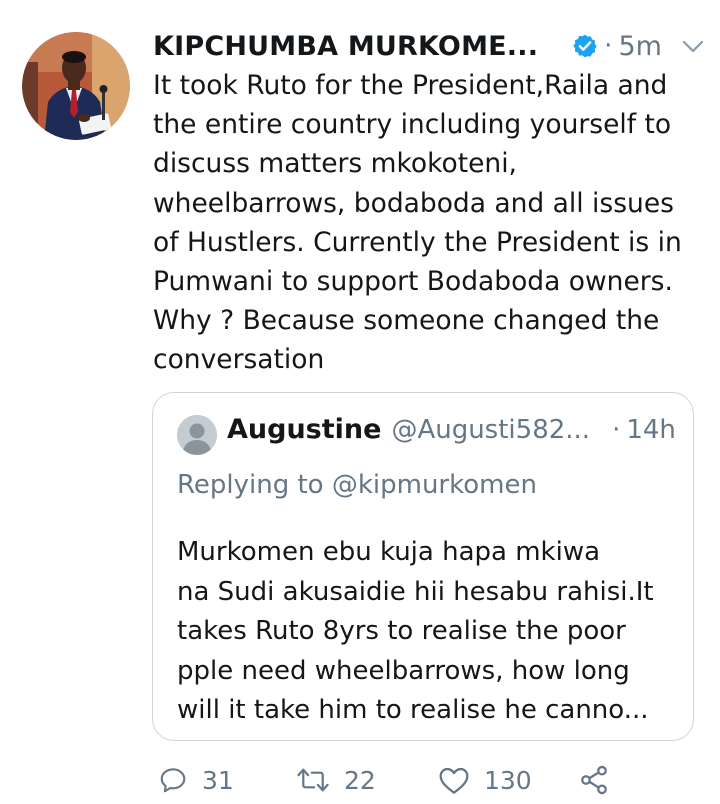  I want to click on quoted-avatar, so click(197, 435).